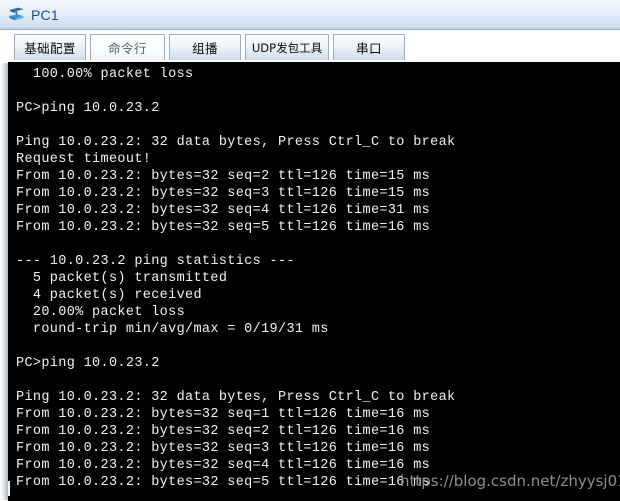 This screenshot has height=501, width=620. Describe the element at coordinates (105, 74) in the screenshot. I see `terminal-line: 100.00% packet loss` at that location.